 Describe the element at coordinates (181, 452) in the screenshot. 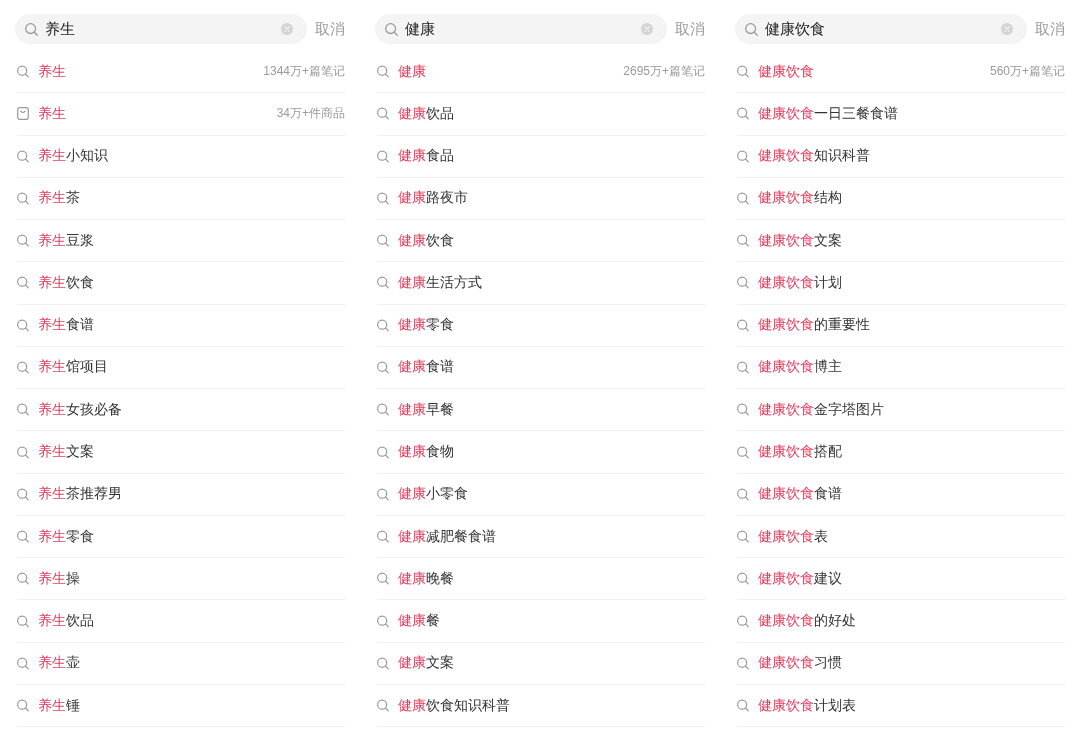

I see `suggestion-item: 养生文案` at that location.